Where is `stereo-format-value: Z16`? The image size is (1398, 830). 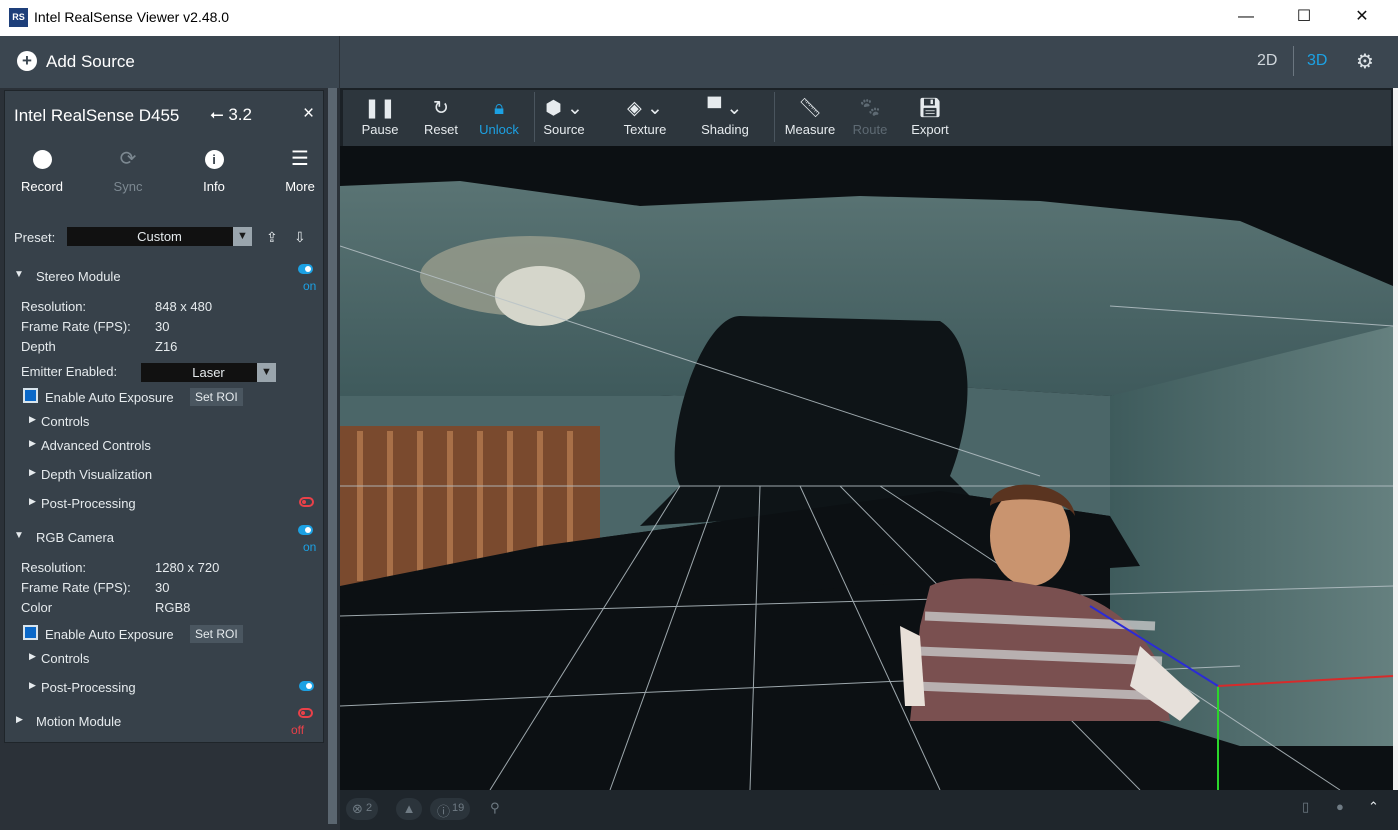 stereo-format-value: Z16 is located at coordinates (166, 346).